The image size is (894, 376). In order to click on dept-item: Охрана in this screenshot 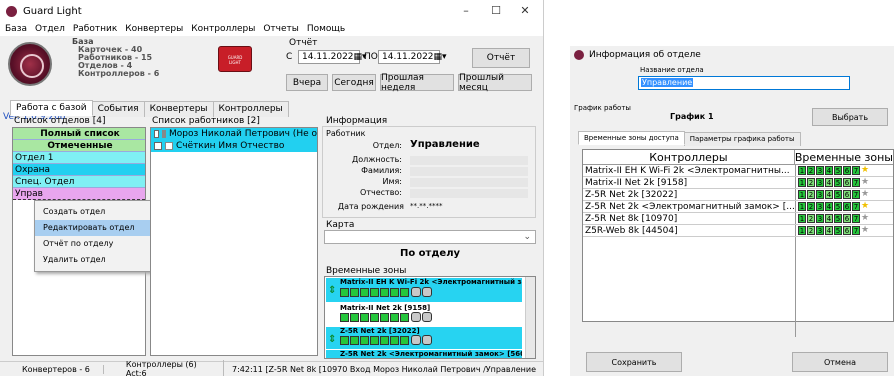, I will do `click(79, 170)`.